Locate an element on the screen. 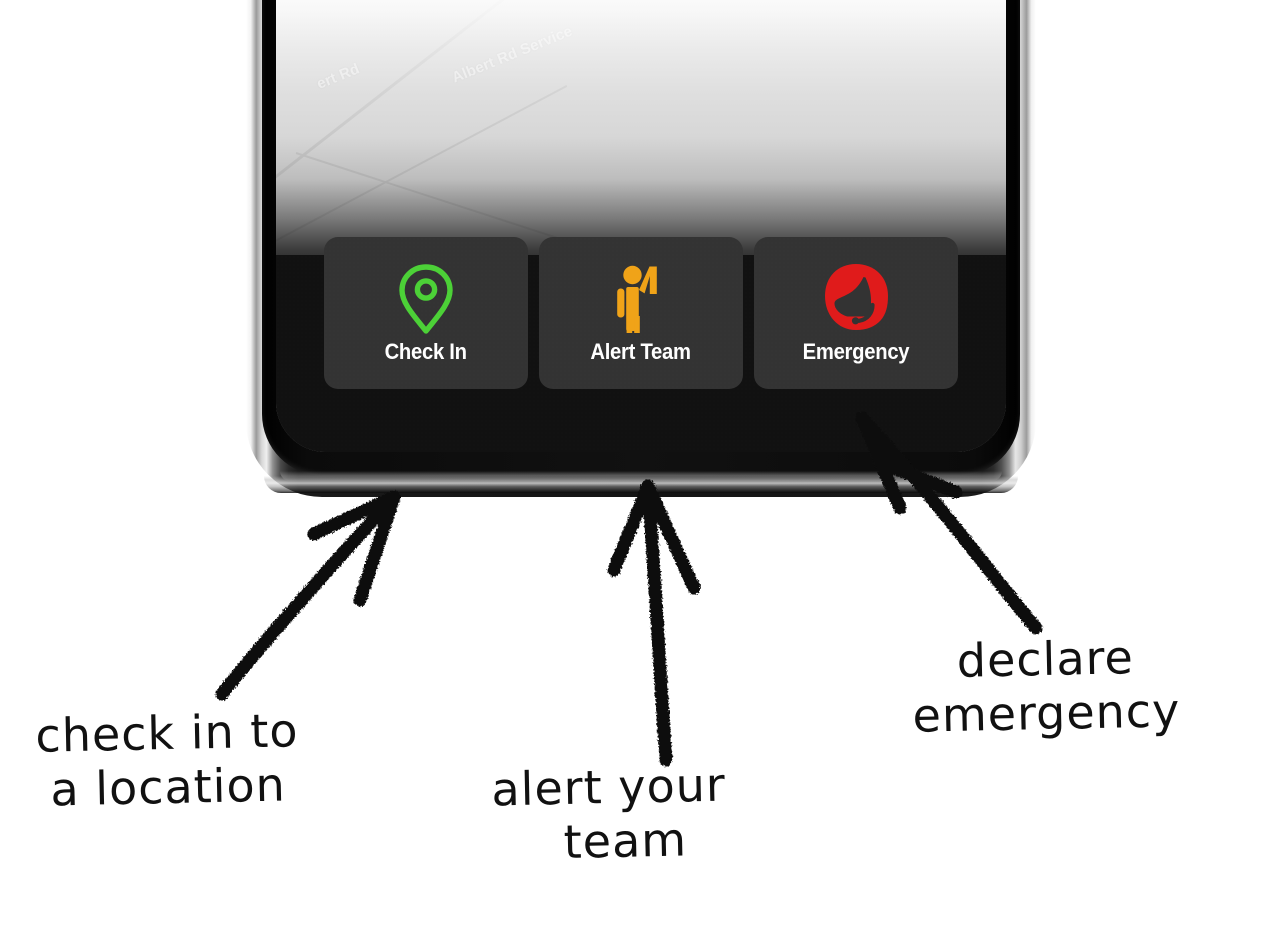  map-pin-icon is located at coordinates (426, 298).